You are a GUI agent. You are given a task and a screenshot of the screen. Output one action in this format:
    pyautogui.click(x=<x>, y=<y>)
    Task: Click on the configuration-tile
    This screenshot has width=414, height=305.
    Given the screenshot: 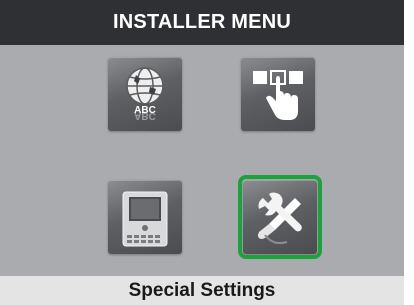 What is the action you would take?
    pyautogui.click(x=278, y=94)
    